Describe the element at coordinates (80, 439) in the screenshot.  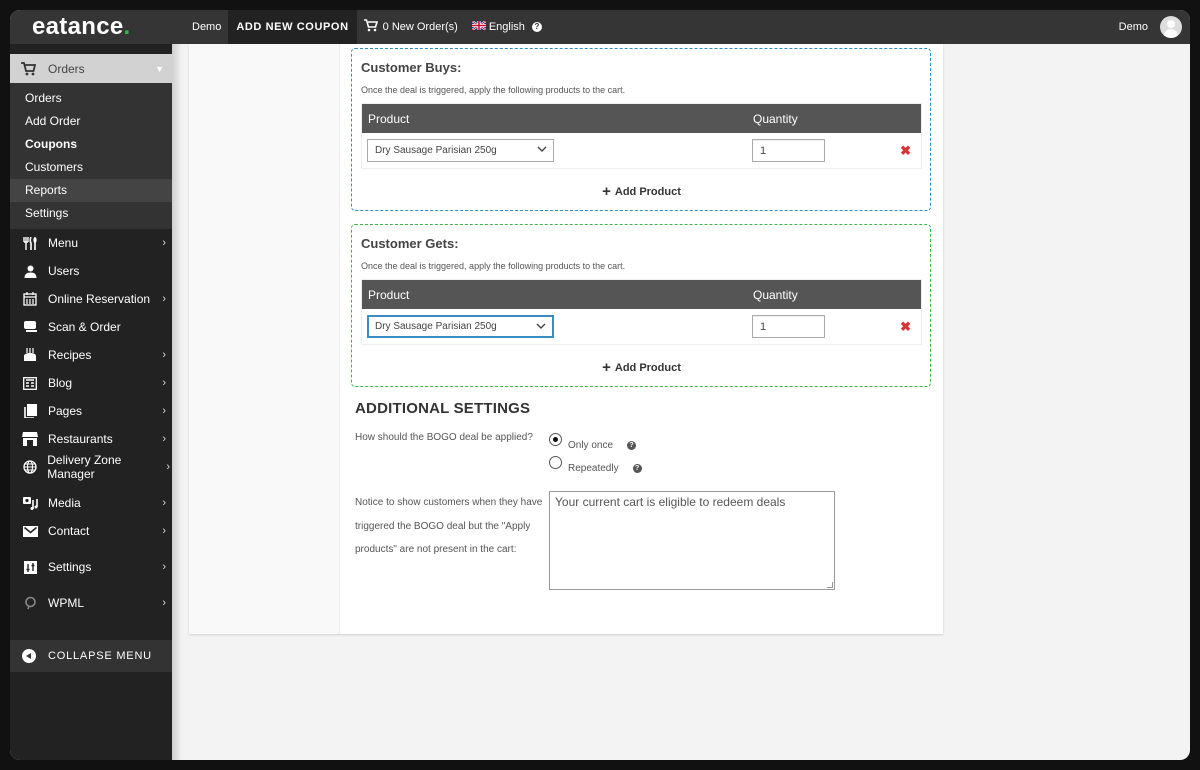
I see `sidebar-item-label: Restaurants` at that location.